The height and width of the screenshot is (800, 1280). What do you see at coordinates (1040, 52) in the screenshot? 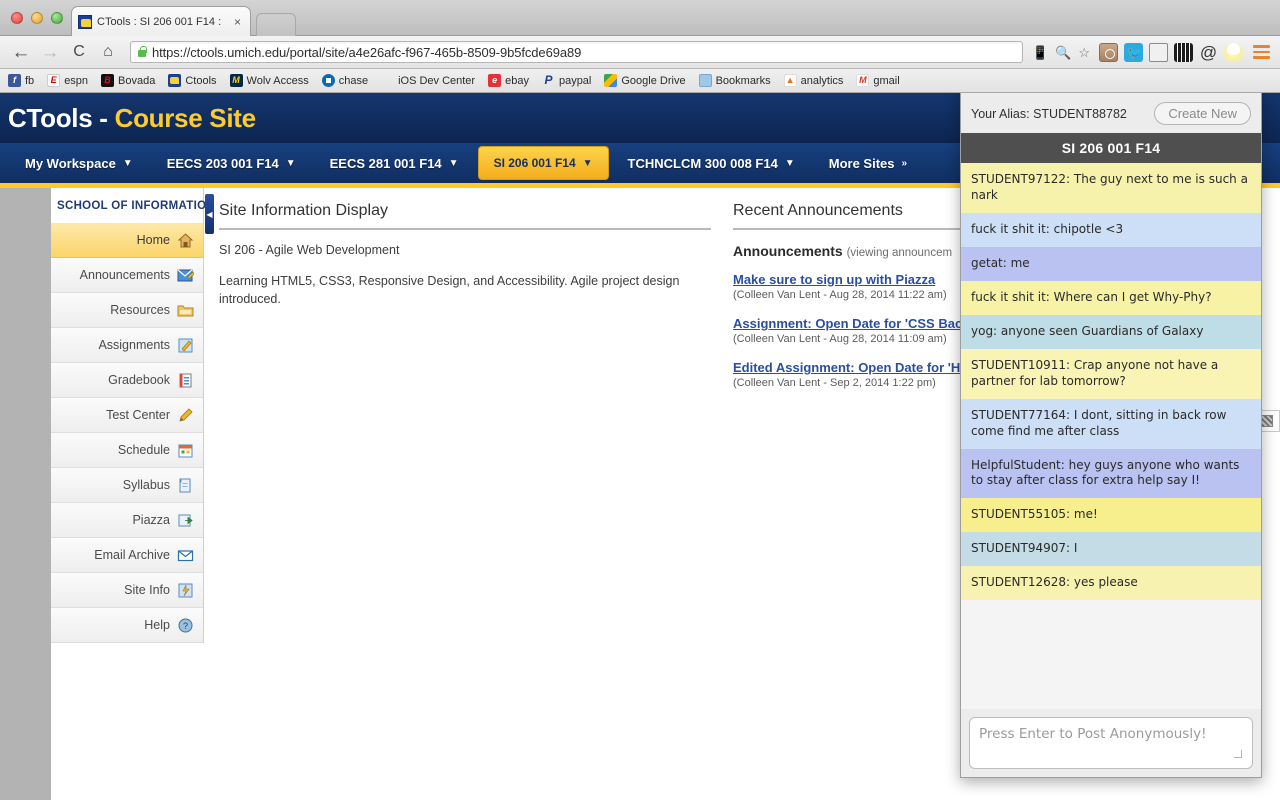
I see `devices-icon: 📱` at bounding box center [1040, 52].